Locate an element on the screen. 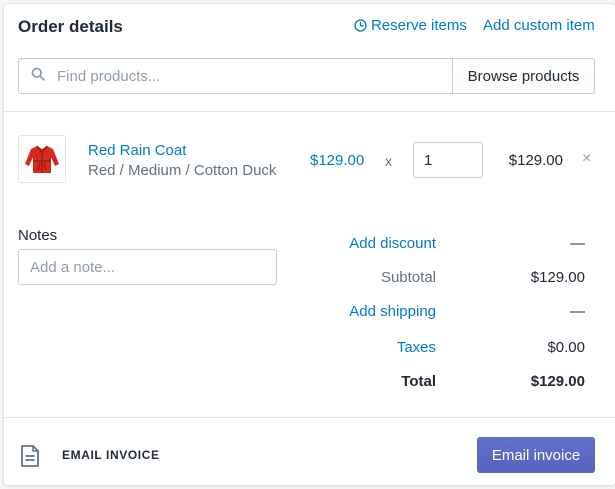 This screenshot has width=615, height=489. search-icon is located at coordinates (38, 76).